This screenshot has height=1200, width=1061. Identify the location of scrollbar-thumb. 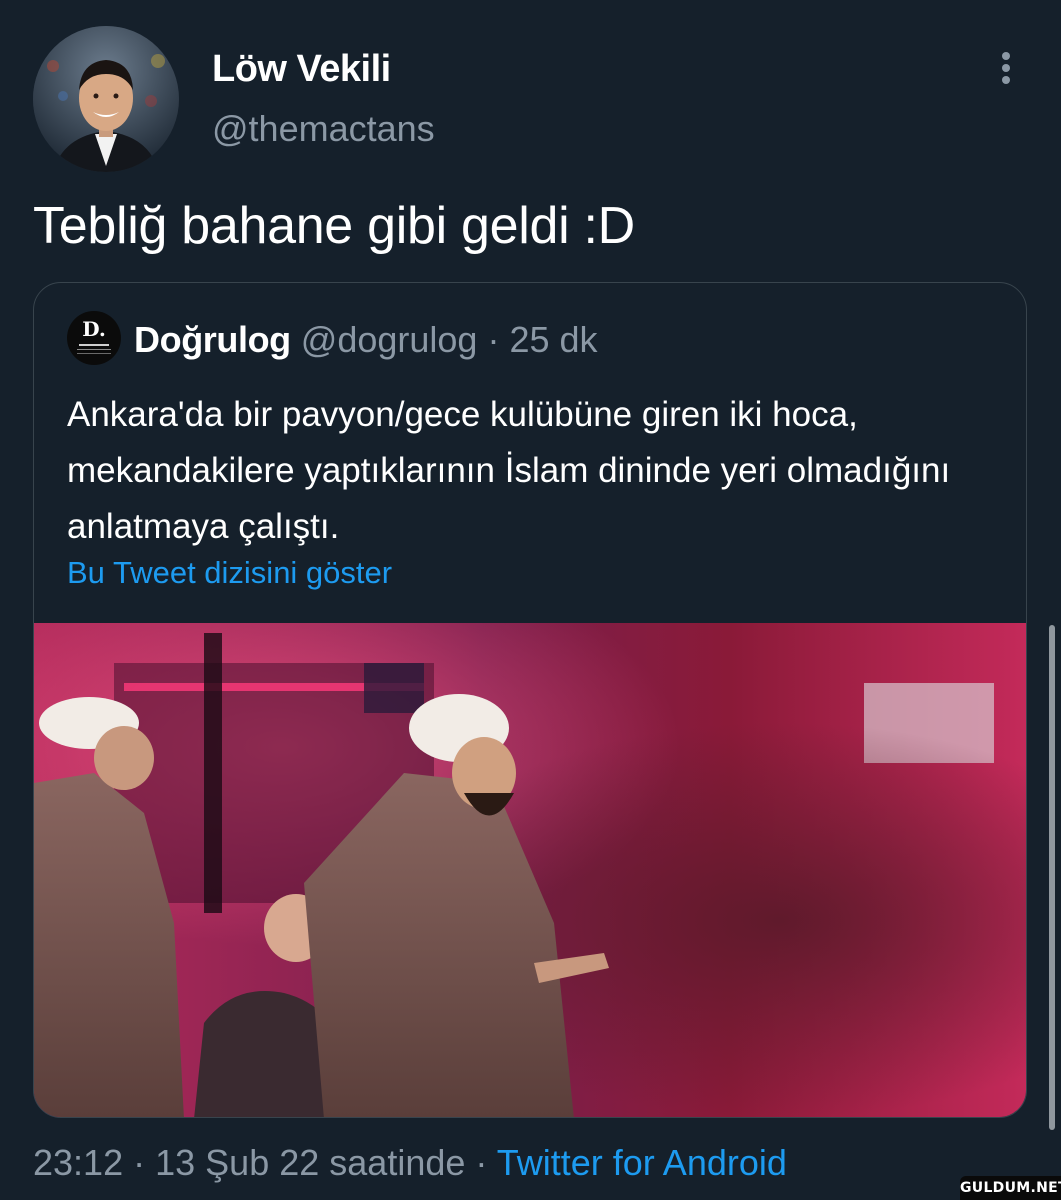
(1052, 877).